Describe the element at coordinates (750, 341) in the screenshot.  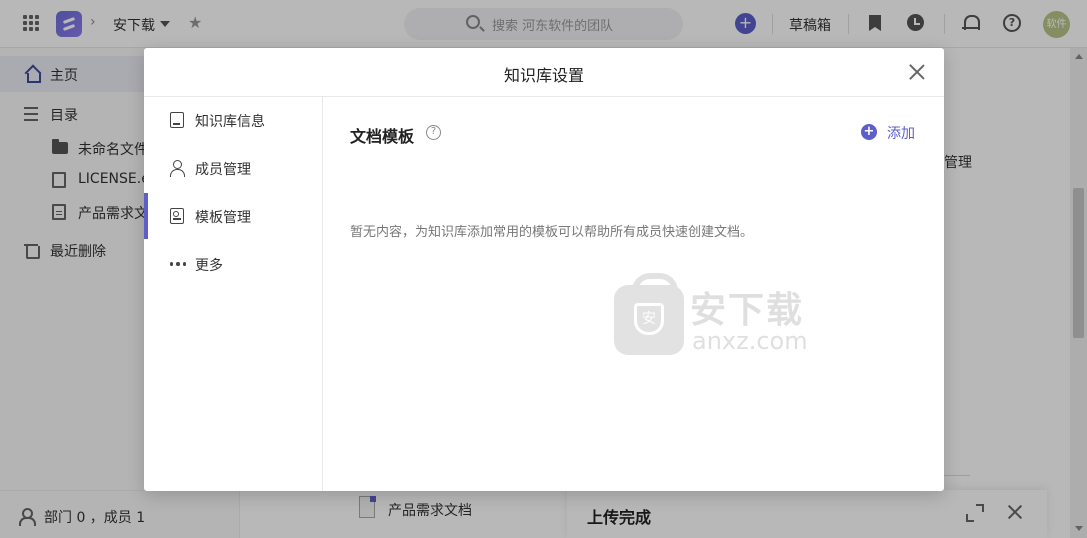
I see `watermark-domain: anxz.com` at that location.